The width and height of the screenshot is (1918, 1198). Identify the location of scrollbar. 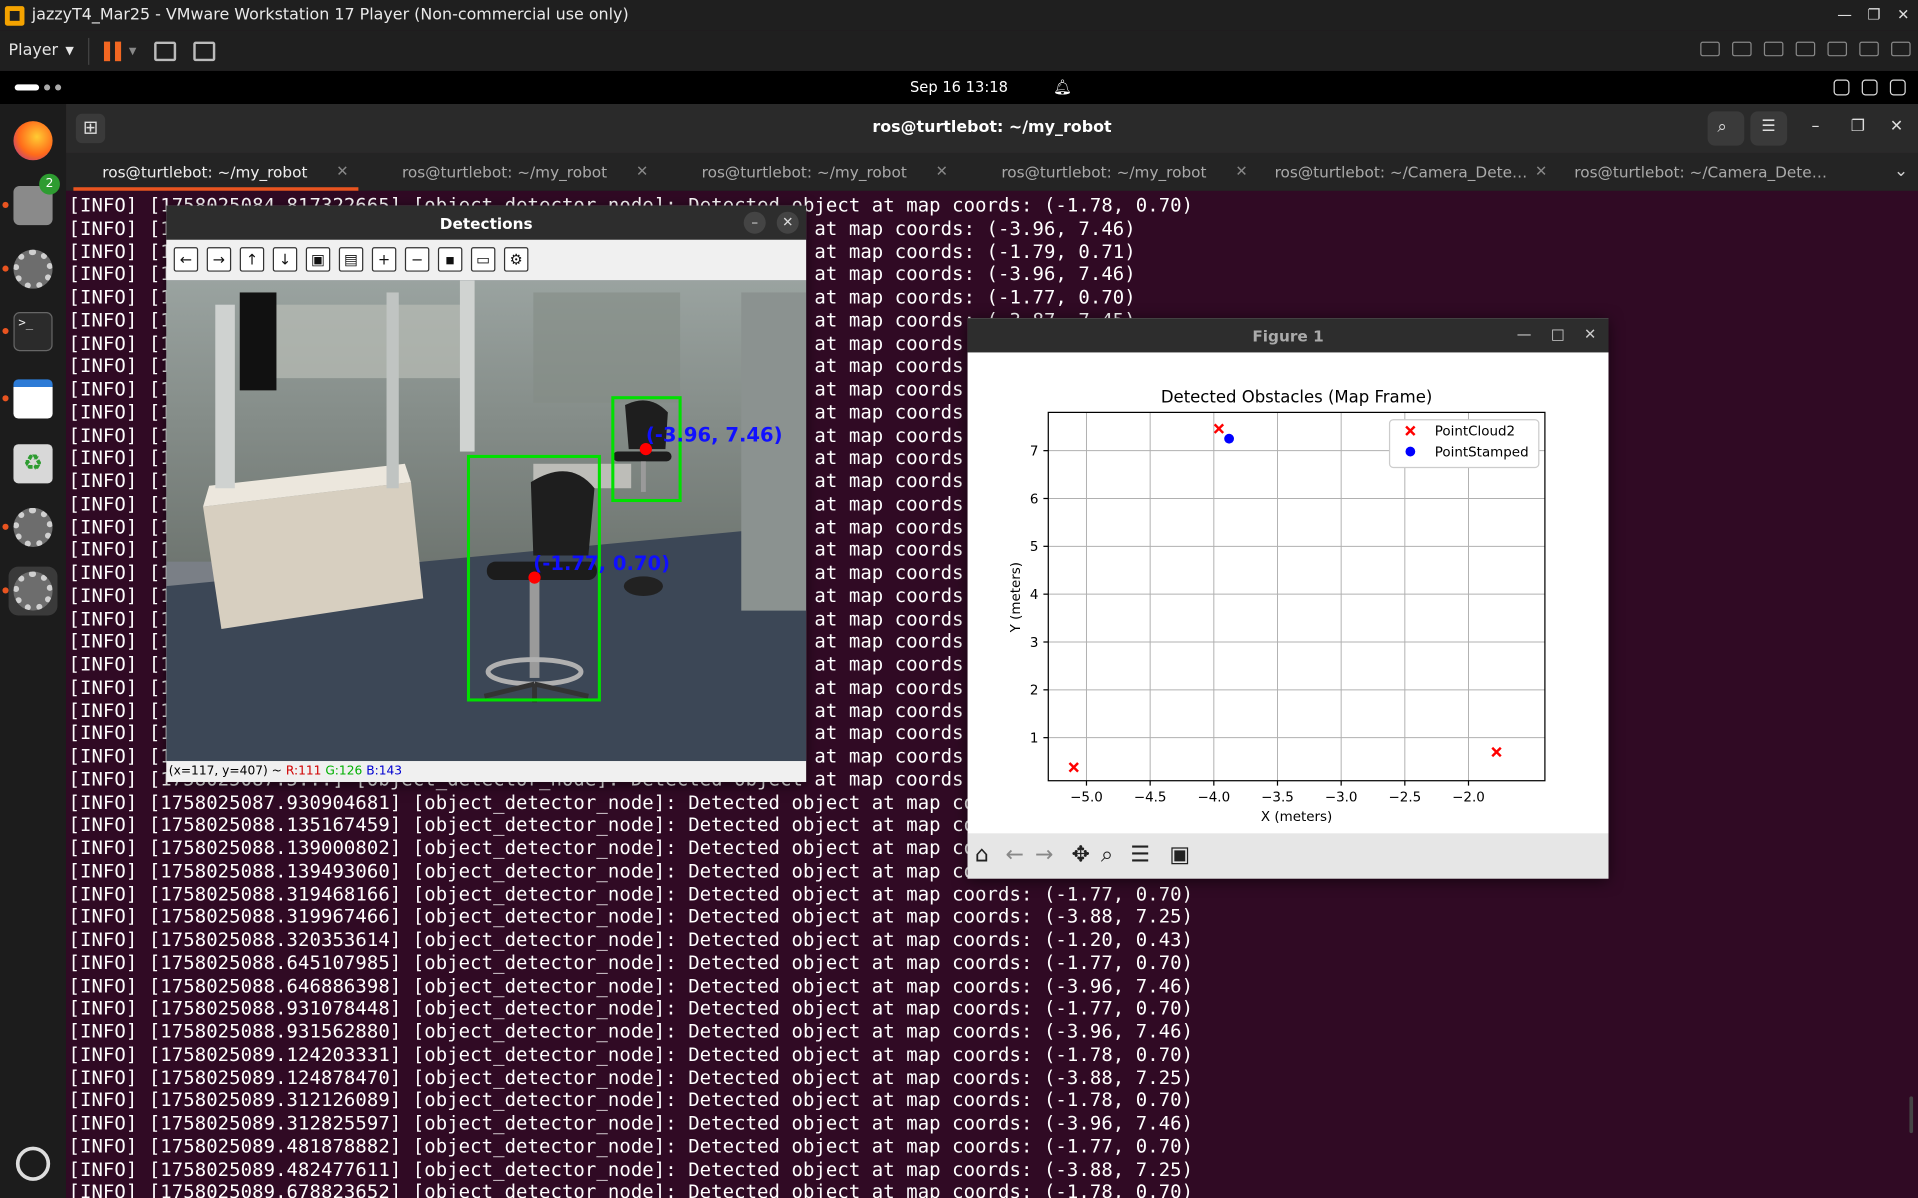
(1911, 1115).